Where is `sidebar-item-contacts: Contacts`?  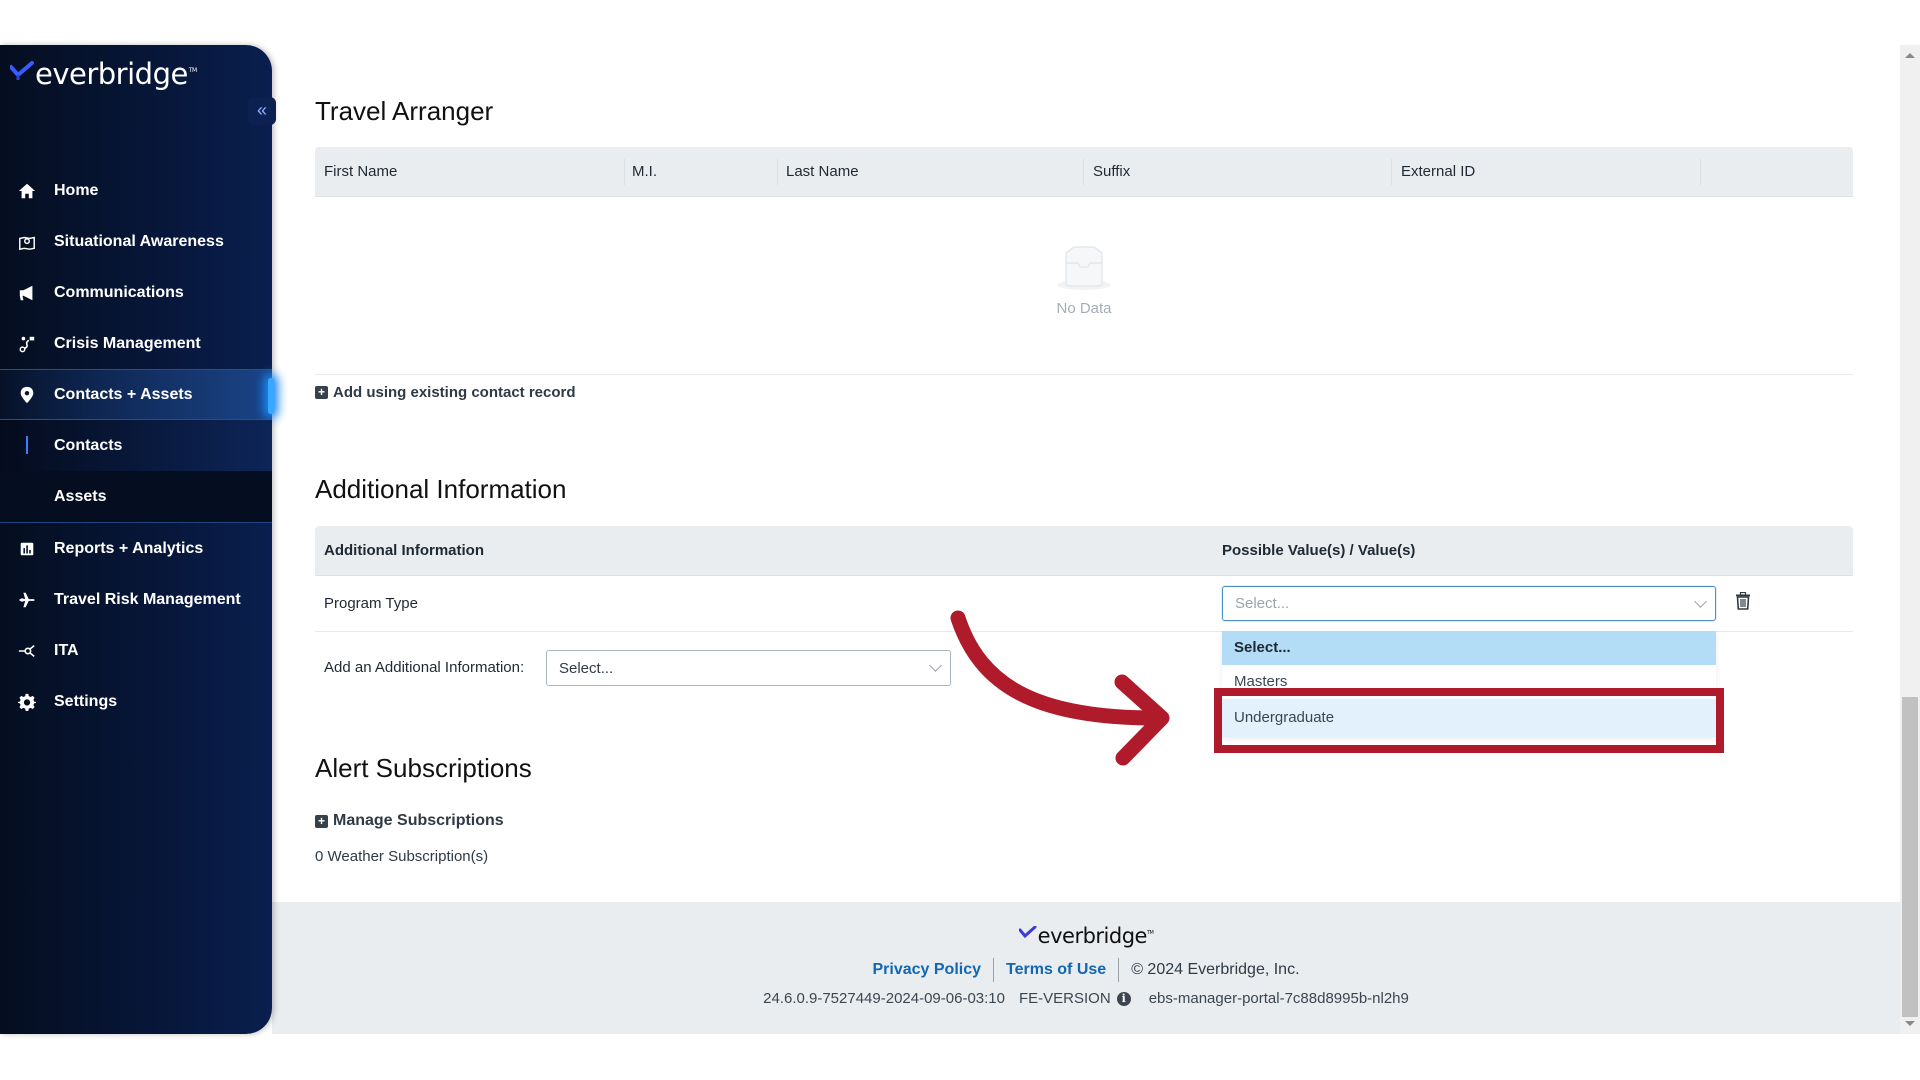 sidebar-item-contacts: Contacts is located at coordinates (136, 445).